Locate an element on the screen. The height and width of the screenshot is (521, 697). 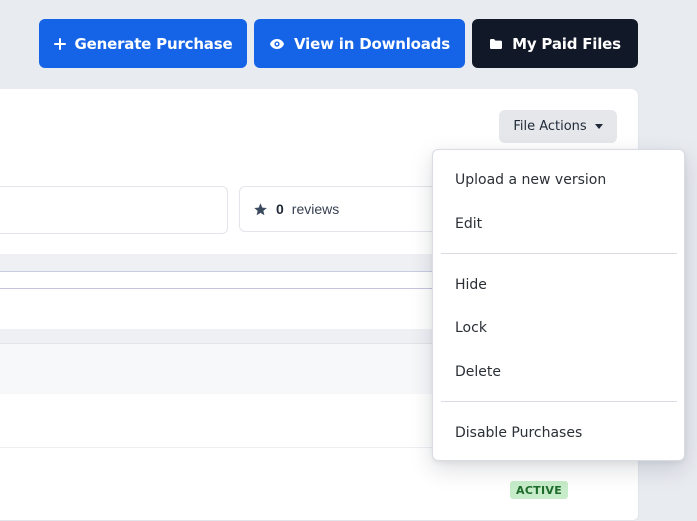
menu-item-hide: Hide is located at coordinates (471, 285).